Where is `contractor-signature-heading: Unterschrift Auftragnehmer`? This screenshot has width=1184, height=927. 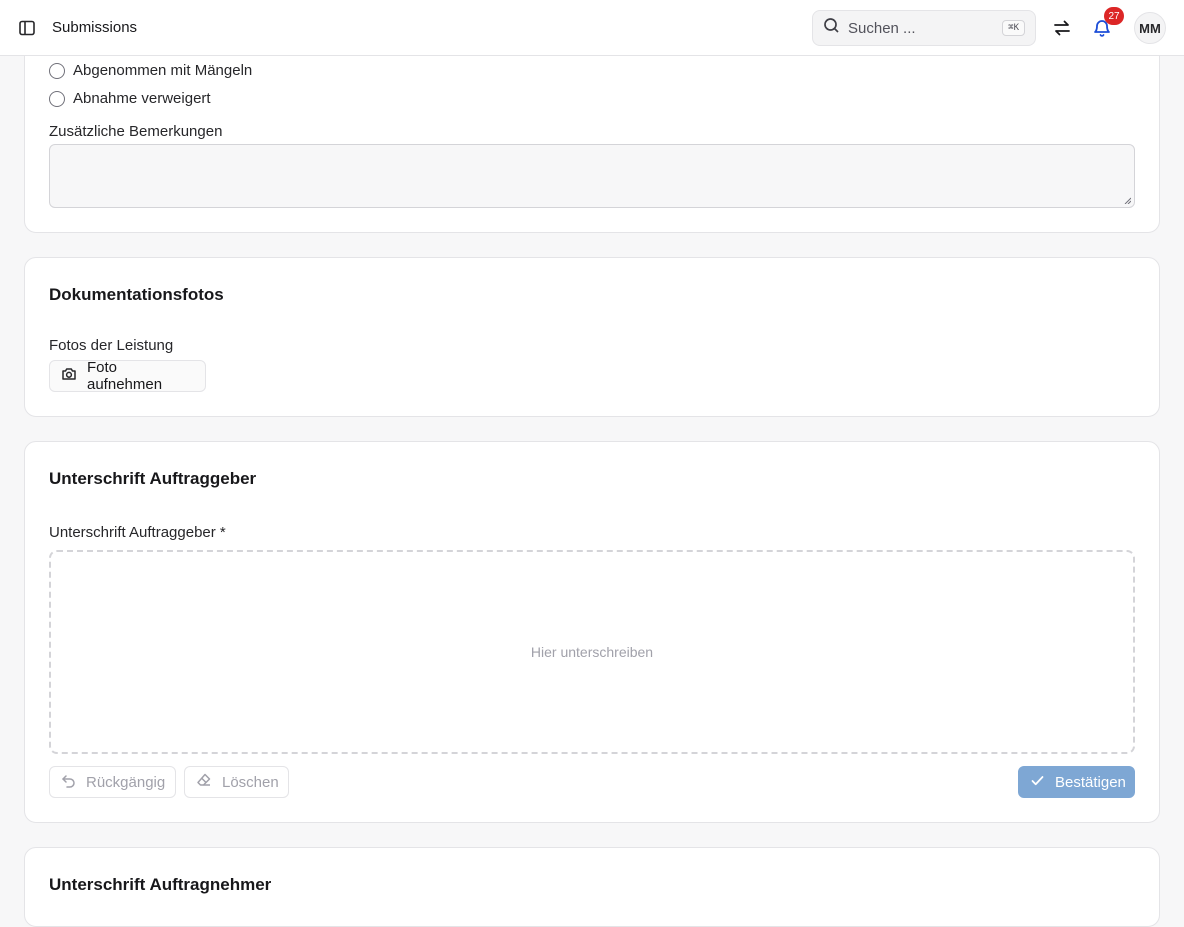
contractor-signature-heading: Unterschrift Auftragnehmer is located at coordinates (160, 884).